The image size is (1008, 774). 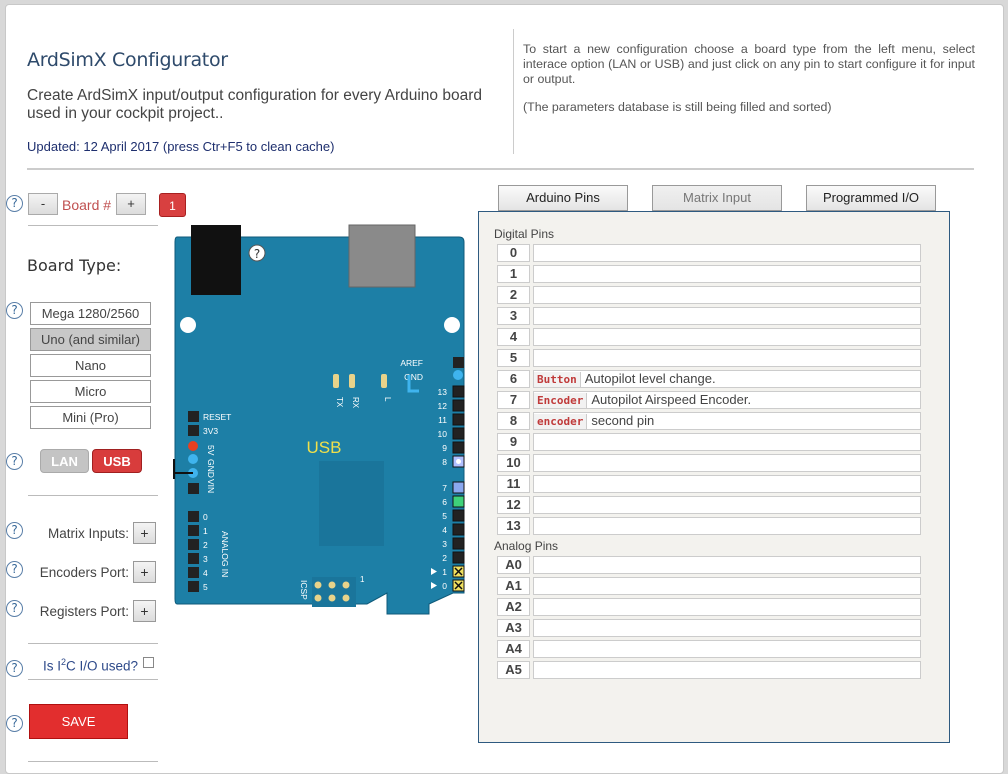 What do you see at coordinates (64, 461) in the screenshot?
I see `lan-interface-button: LAN` at bounding box center [64, 461].